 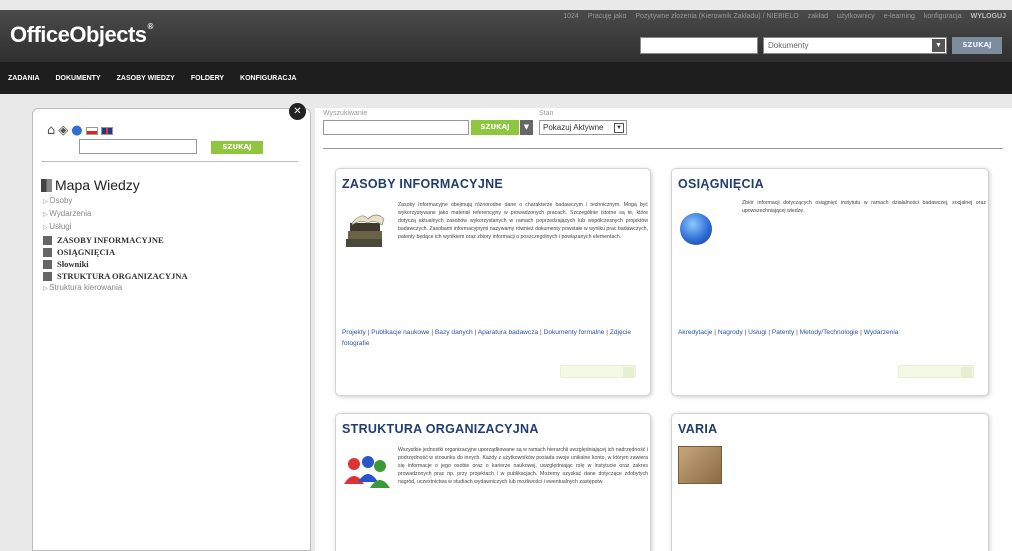 What do you see at coordinates (115, 227) in the screenshot?
I see `tree-item-uslugi: Usługi` at bounding box center [115, 227].